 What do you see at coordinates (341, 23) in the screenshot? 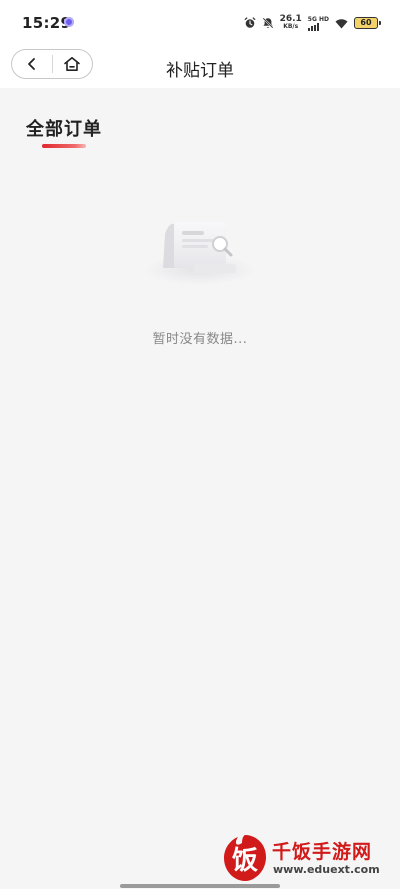
I see `wifi-icon` at bounding box center [341, 23].